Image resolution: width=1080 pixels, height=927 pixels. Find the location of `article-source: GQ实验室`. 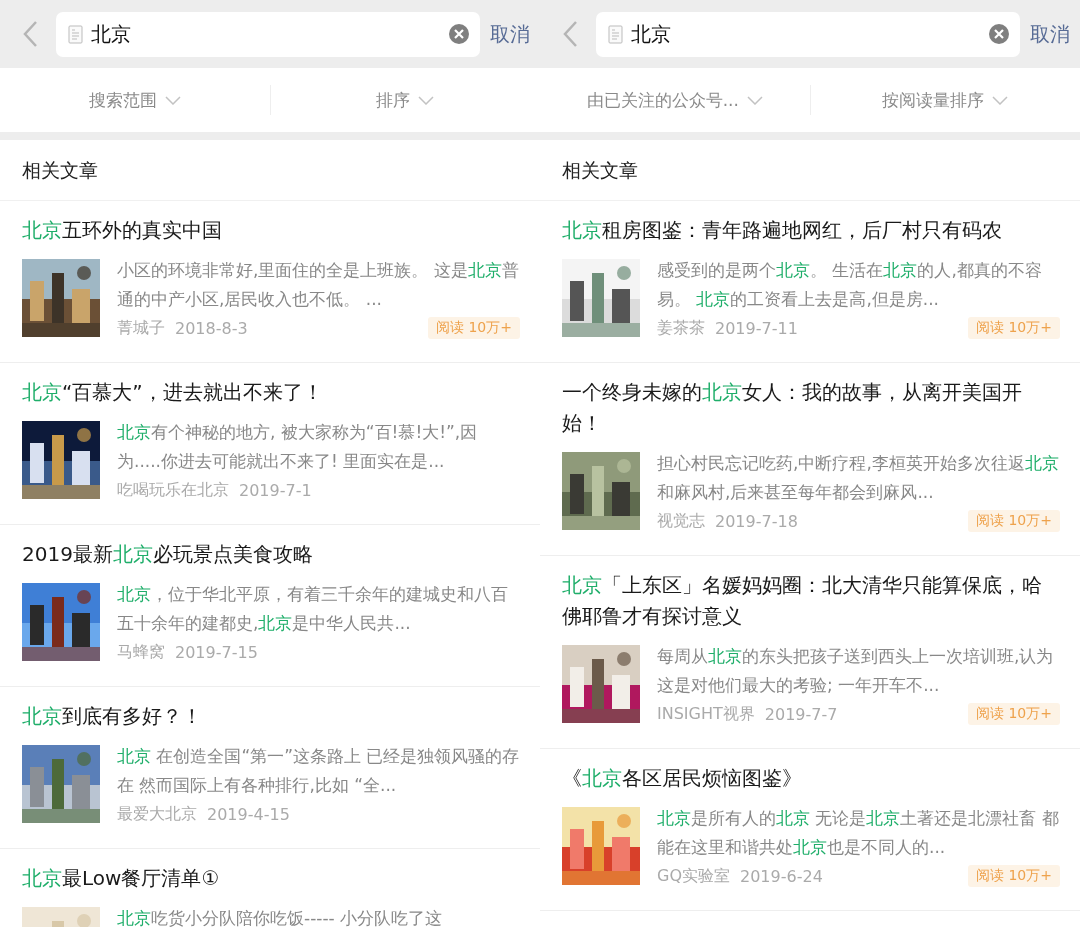

article-source: GQ实验室 is located at coordinates (693, 876).